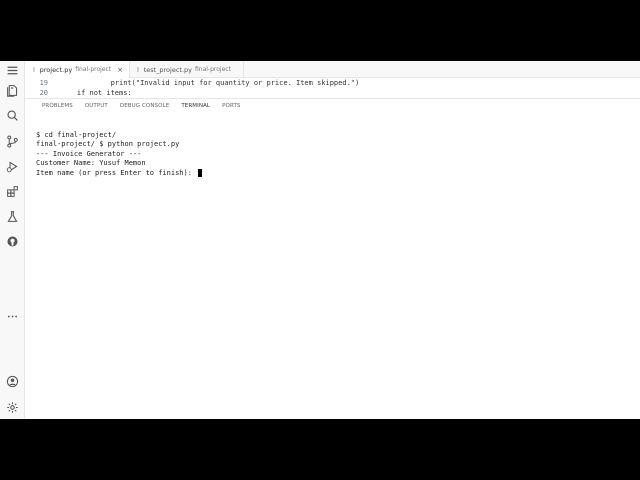 The image size is (640, 480). I want to click on extensions-icon, so click(12, 191).